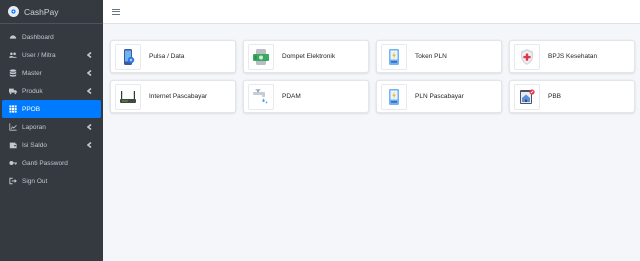 This screenshot has height=261, width=640. Describe the element at coordinates (167, 56) in the screenshot. I see `service-label: Pulsa / Data` at that location.